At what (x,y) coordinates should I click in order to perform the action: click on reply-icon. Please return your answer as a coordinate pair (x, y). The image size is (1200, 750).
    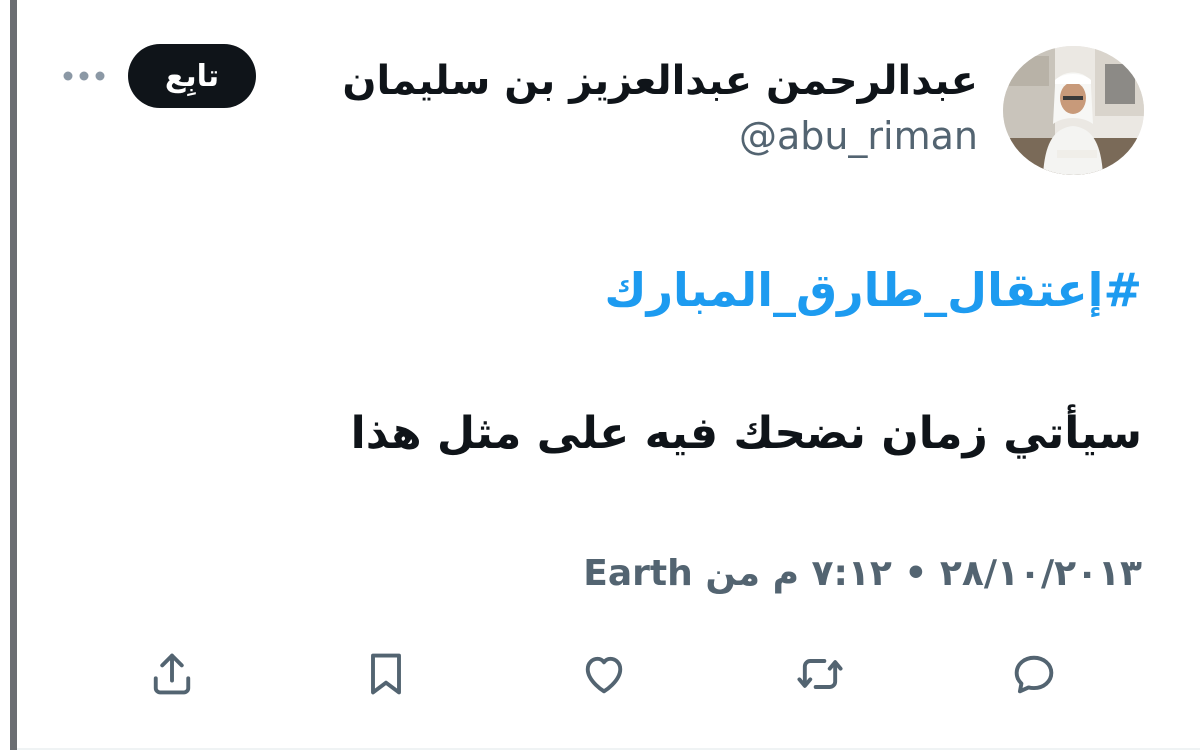
    Looking at the image, I should click on (1034, 674).